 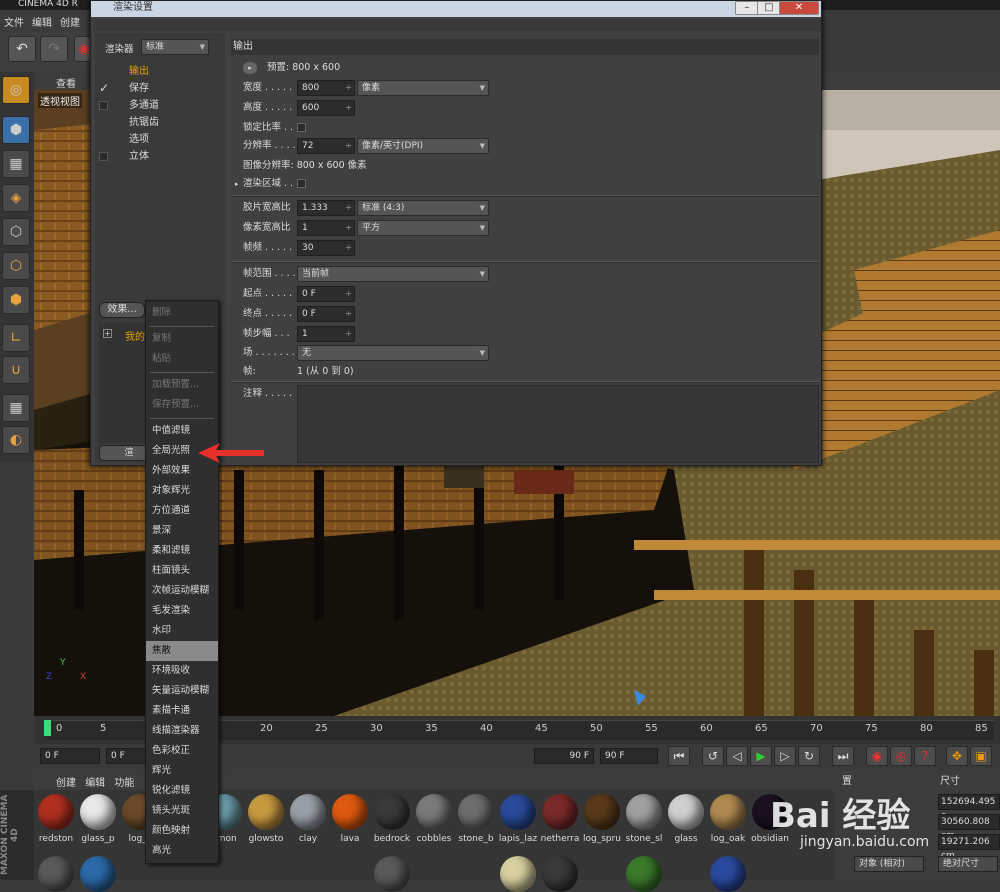 I want to click on current-frame-field: 0 F, so click(x=70, y=756).